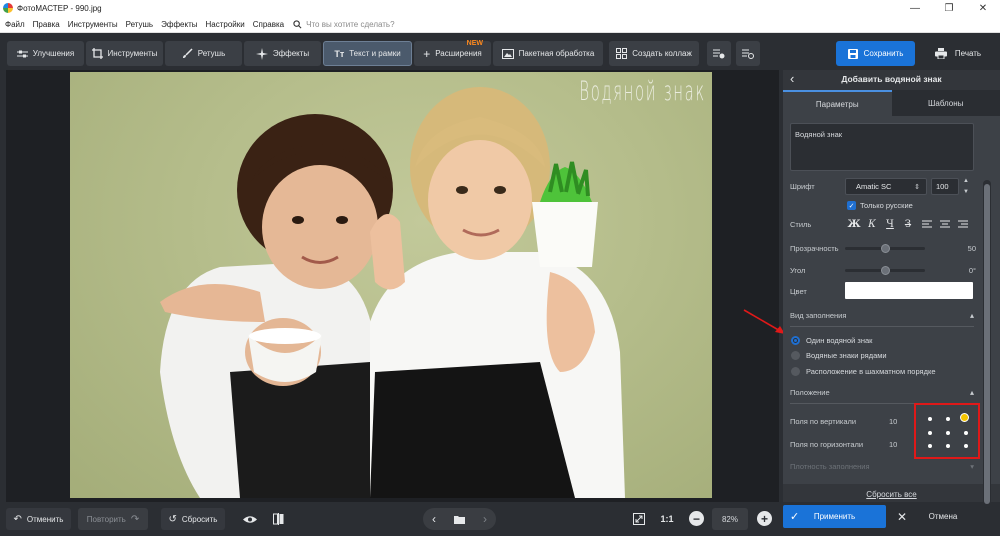 The image size is (1000, 536). What do you see at coordinates (748, 53) in the screenshot?
I see `history-settings-button` at bounding box center [748, 53].